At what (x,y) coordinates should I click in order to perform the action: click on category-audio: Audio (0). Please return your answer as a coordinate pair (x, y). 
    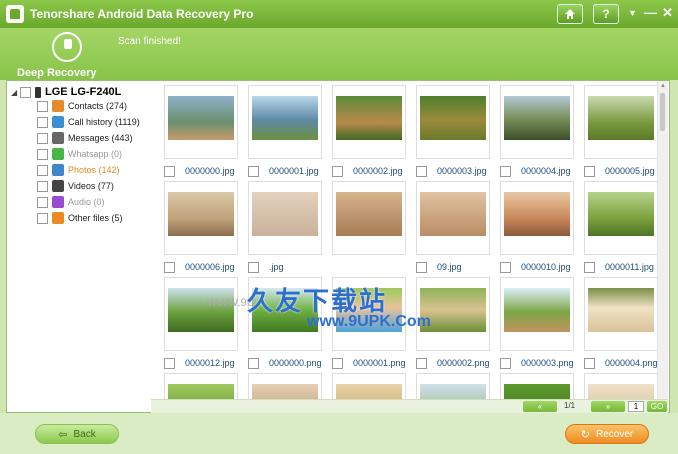
    Looking at the image, I should click on (71, 202).